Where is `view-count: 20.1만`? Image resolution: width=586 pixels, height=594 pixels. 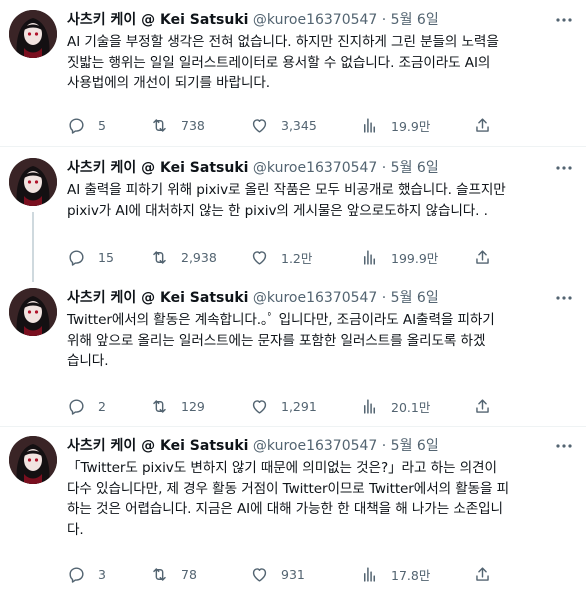
view-count: 20.1만 is located at coordinates (411, 407).